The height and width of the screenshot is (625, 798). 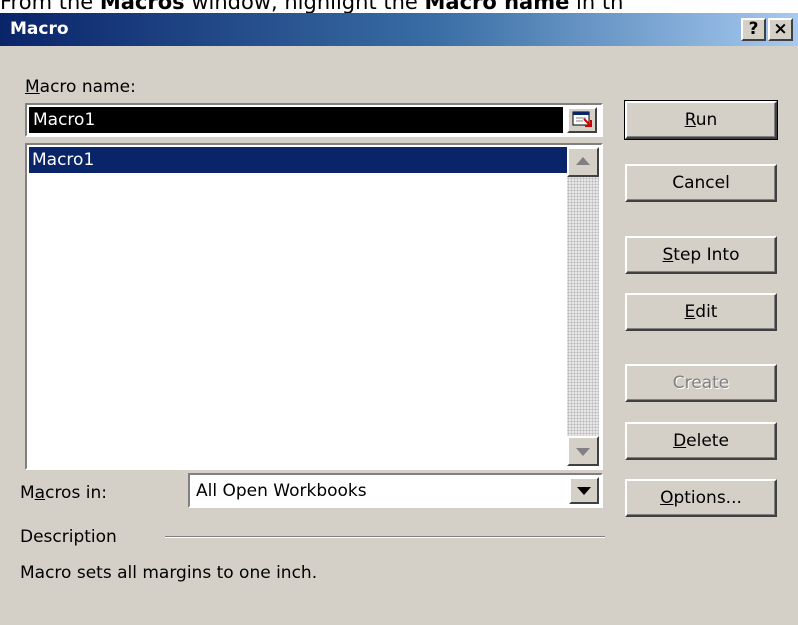 I want to click on scroll-up-button, so click(x=583, y=162).